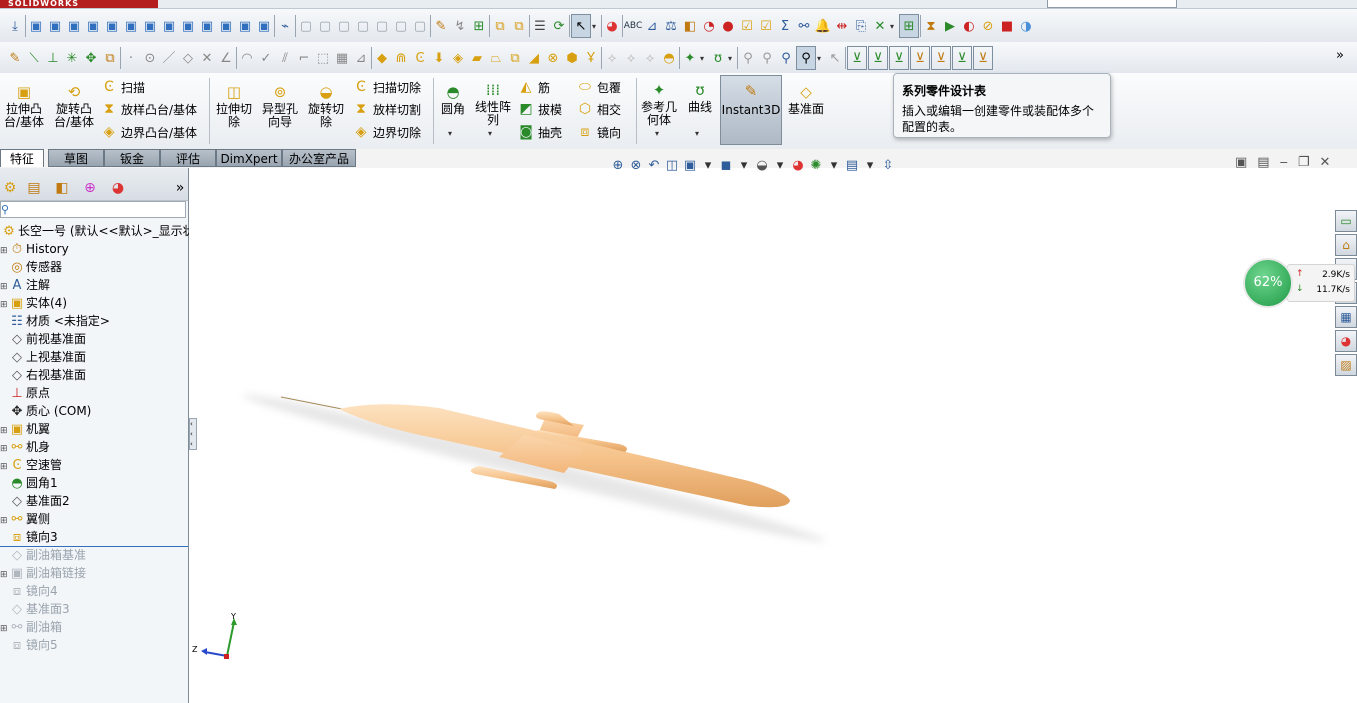  I want to click on equations-sigma-icon: Σ, so click(785, 26).